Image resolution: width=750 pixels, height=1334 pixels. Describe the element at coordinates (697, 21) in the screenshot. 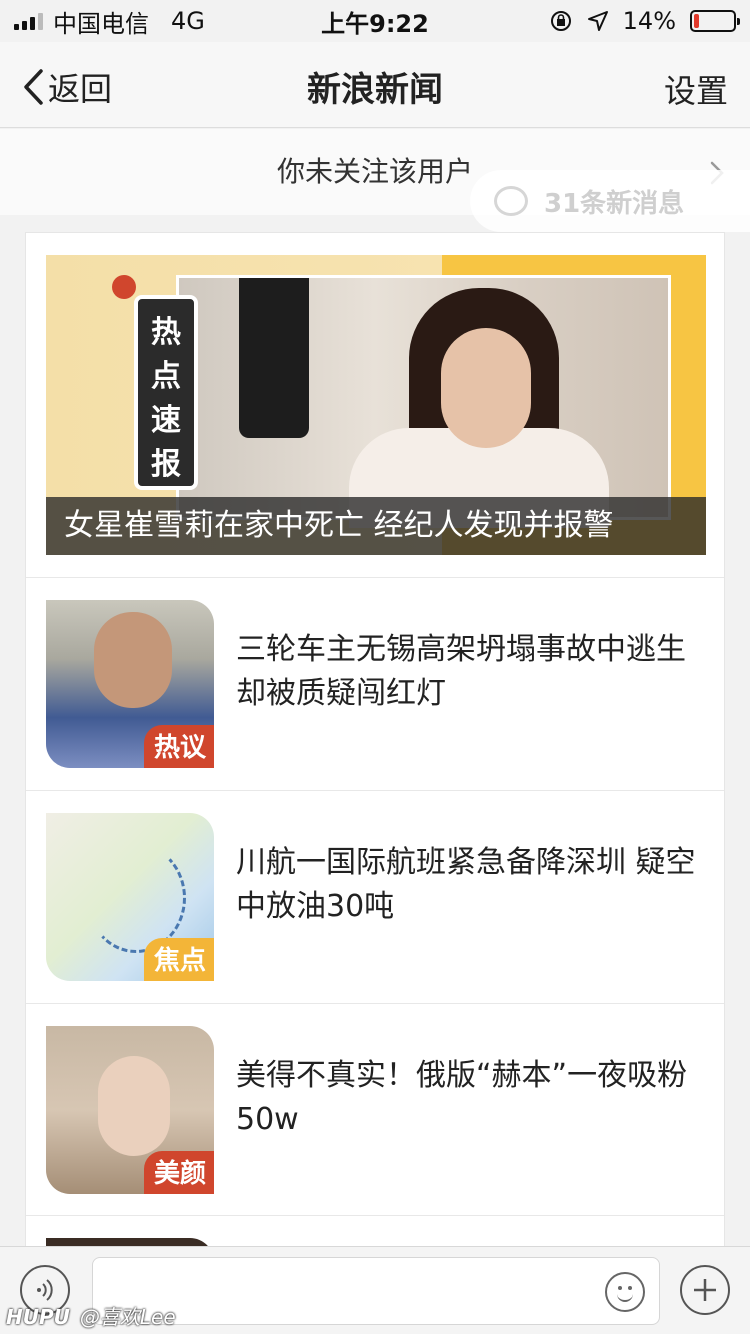

I see `battery-fill` at that location.